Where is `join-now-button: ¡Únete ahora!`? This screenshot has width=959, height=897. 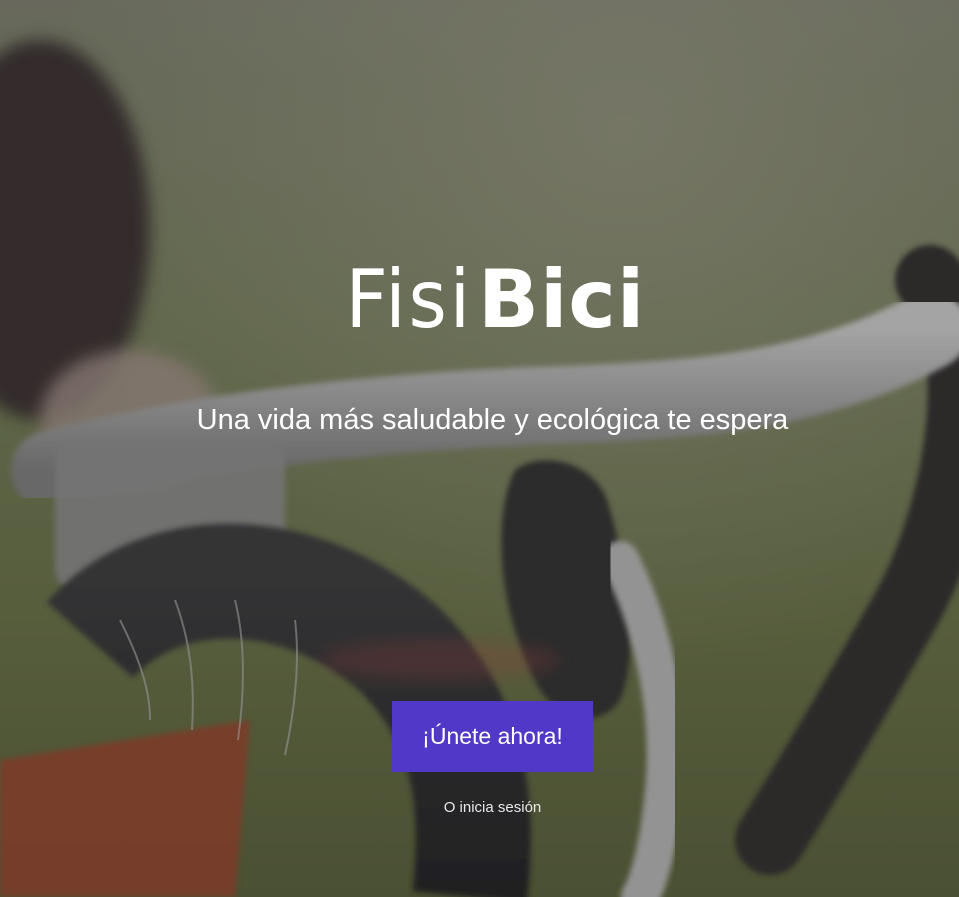
join-now-button: ¡Únete ahora! is located at coordinates (492, 736).